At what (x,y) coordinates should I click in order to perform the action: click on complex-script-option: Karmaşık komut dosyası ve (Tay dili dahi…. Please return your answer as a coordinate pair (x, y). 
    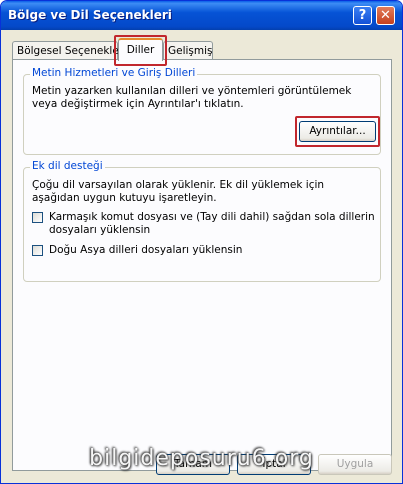
    Looking at the image, I should click on (203, 225).